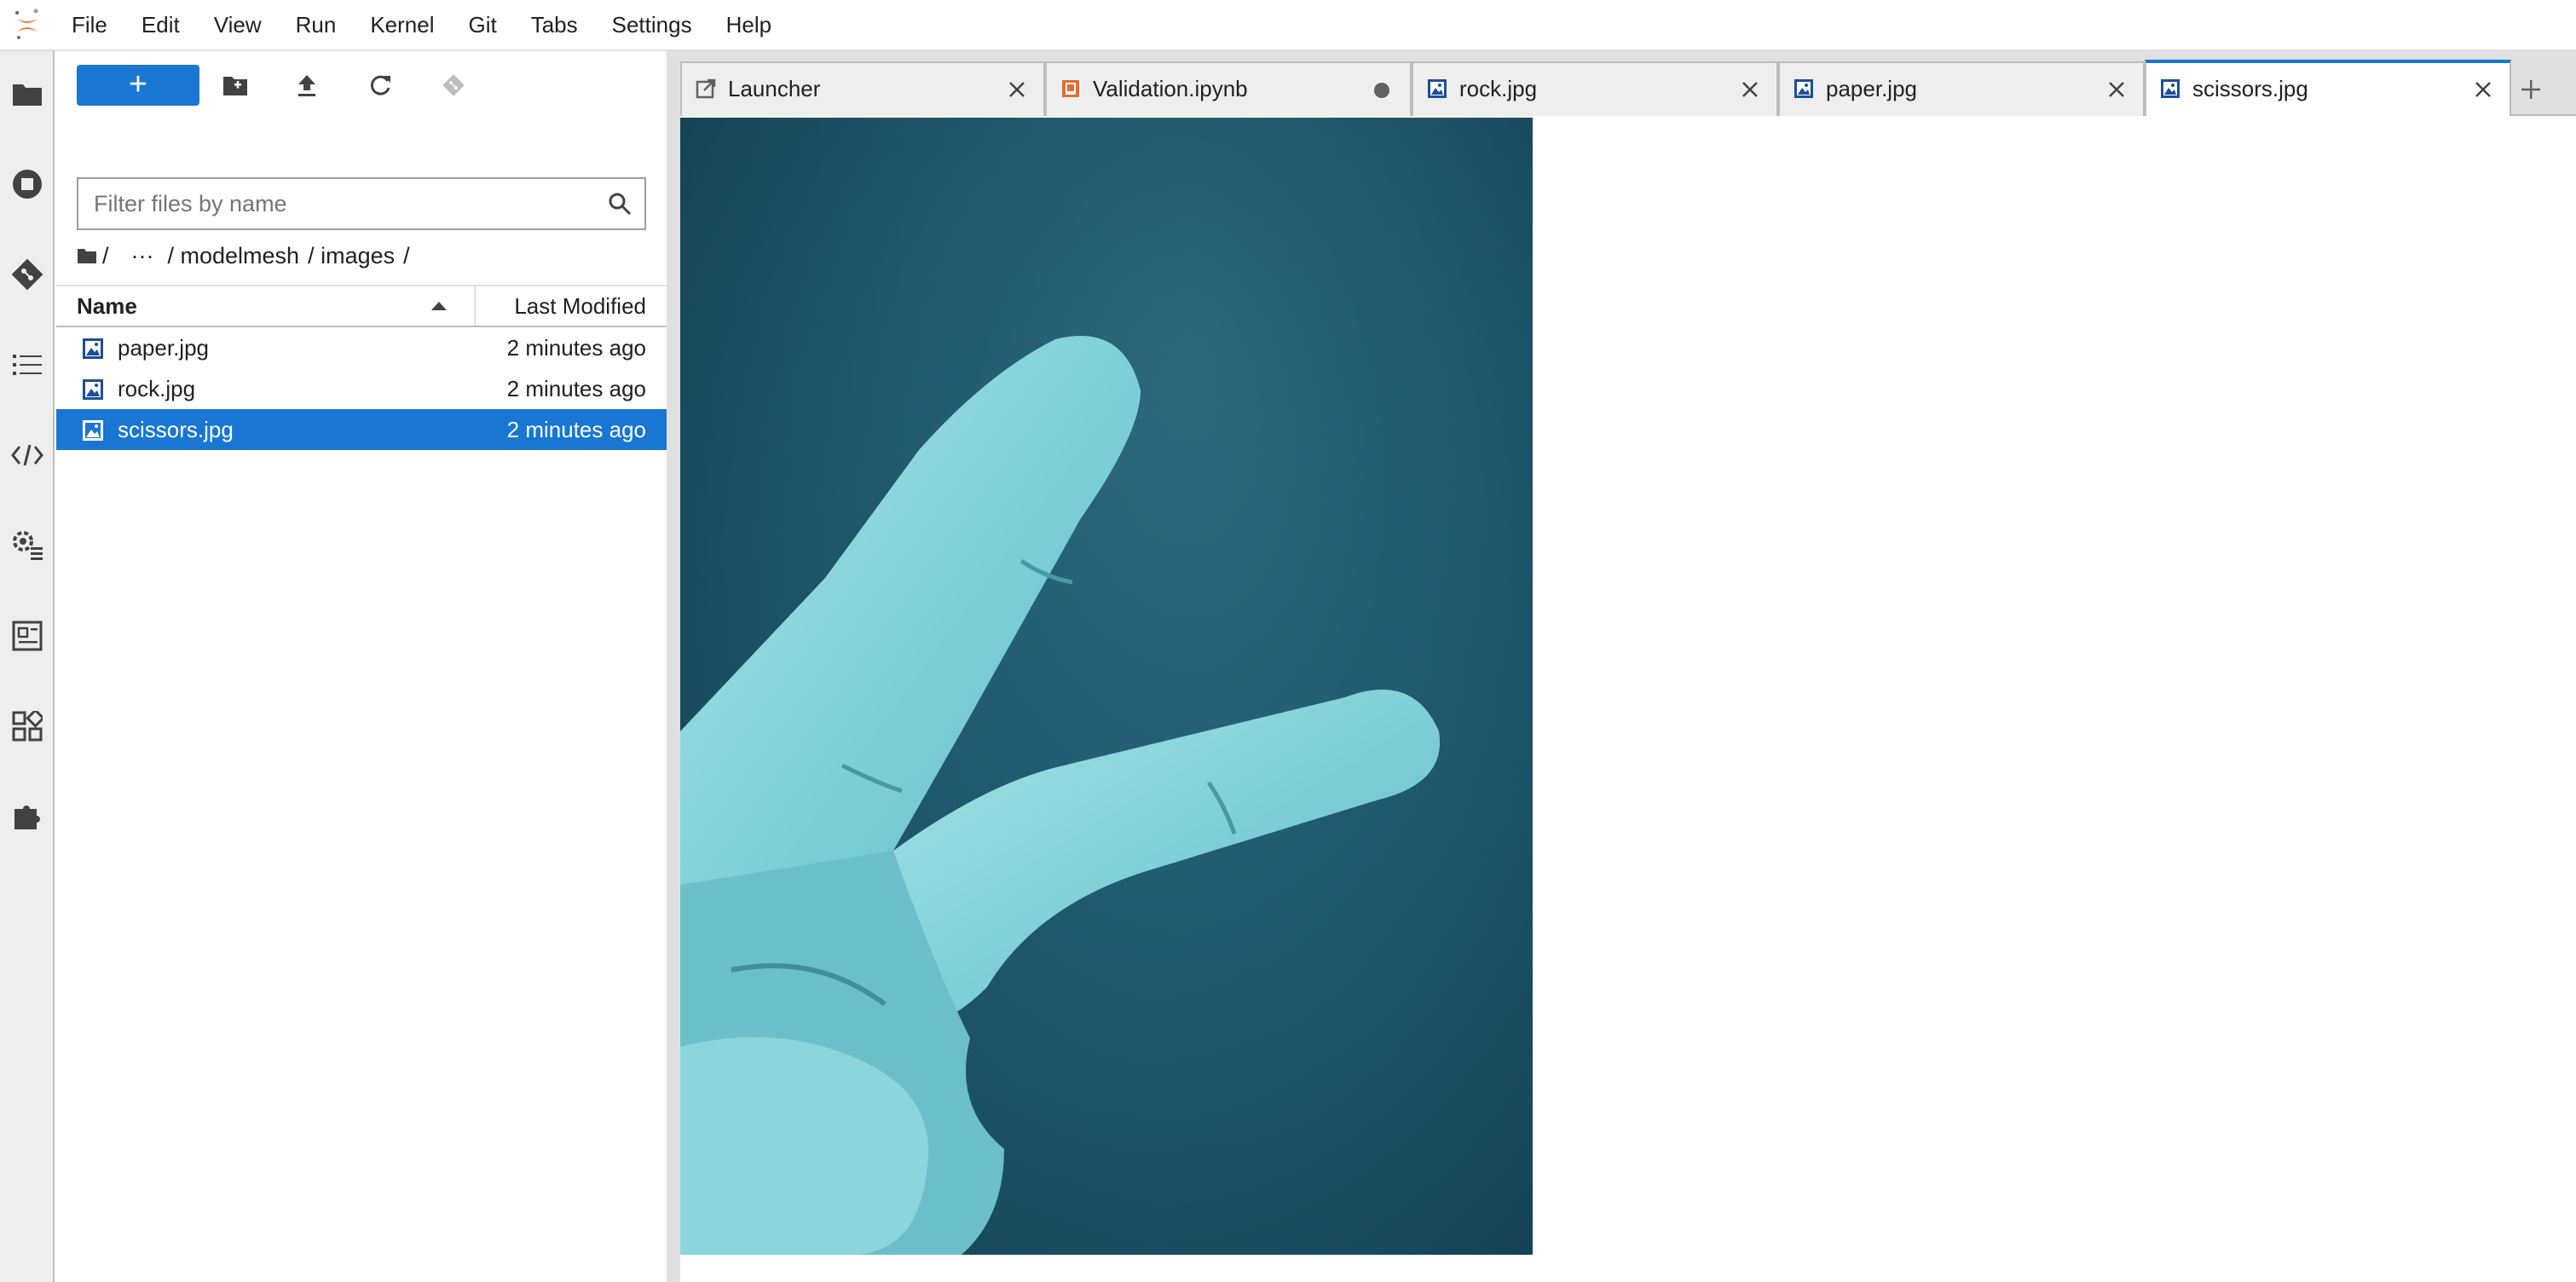 The image size is (2576, 1282). Describe the element at coordinates (89, 25) in the screenshot. I see `menu-file: File` at that location.